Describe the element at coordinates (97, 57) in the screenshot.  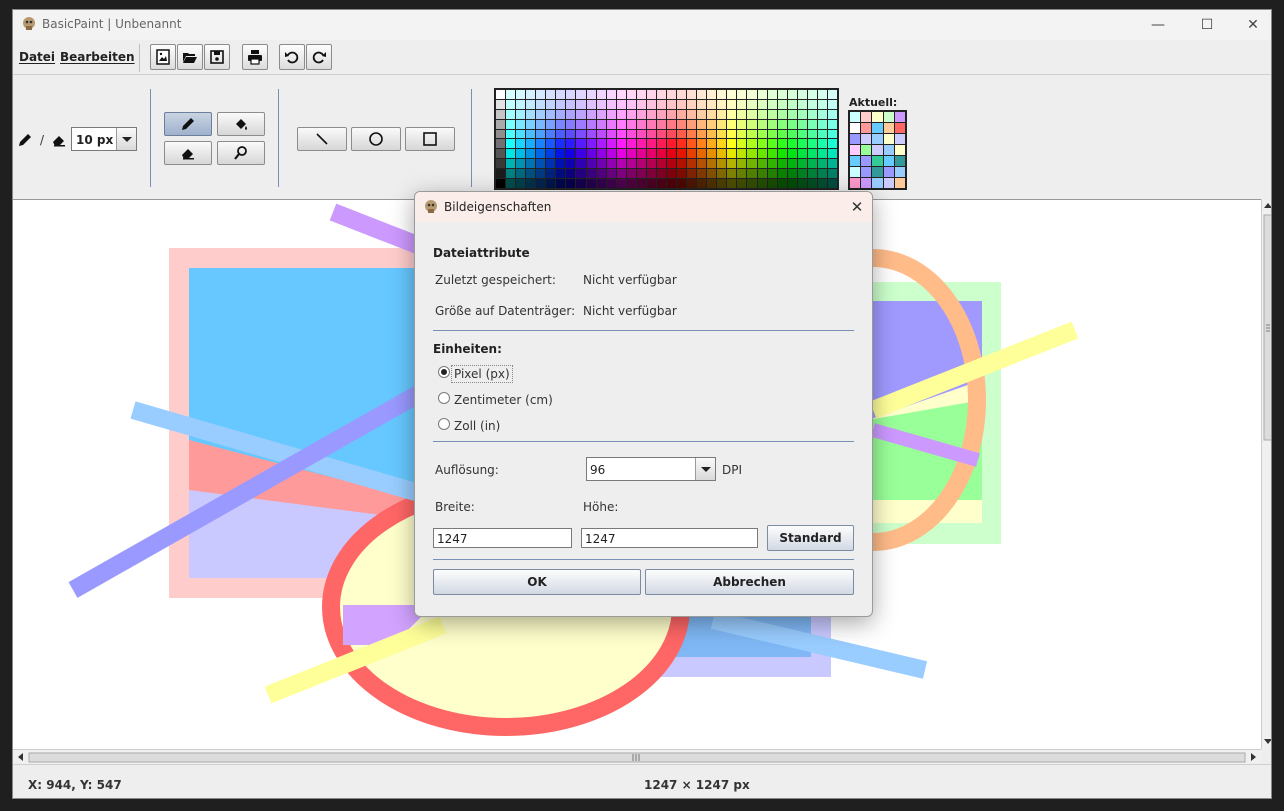
I see `menu-edit: Bearbeiten` at that location.